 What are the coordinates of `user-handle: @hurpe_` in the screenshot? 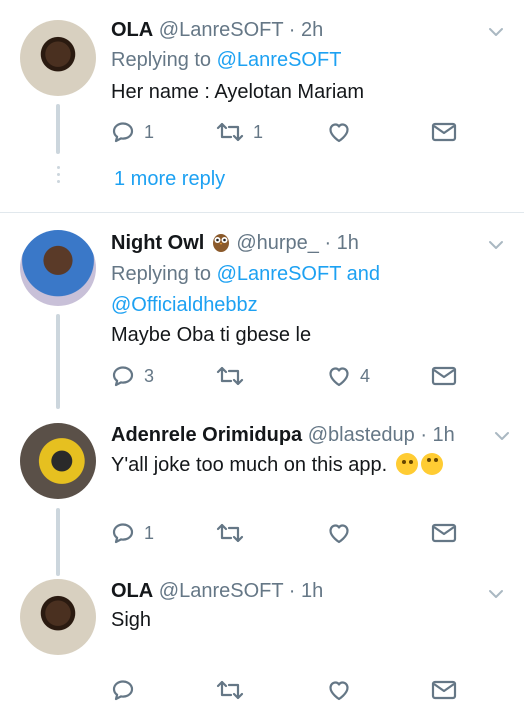 It's located at (277, 243).